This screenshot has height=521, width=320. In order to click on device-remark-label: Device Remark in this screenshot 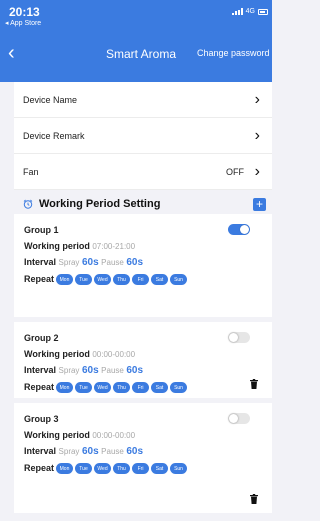, I will do `click(54, 135)`.